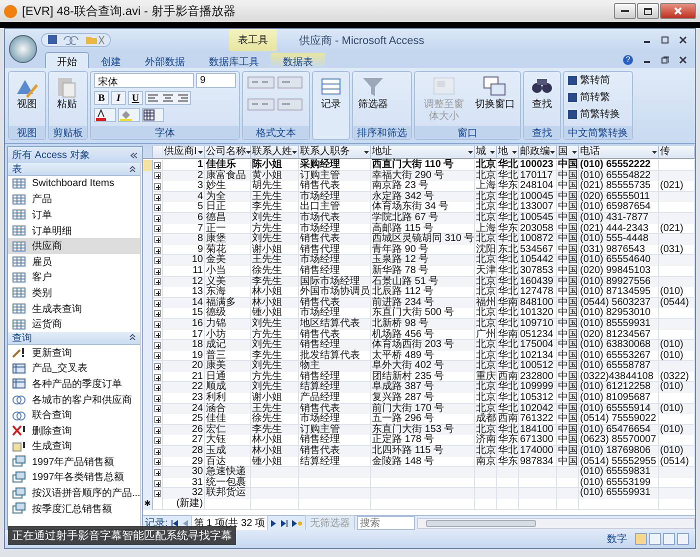 The height and width of the screenshot is (557, 700). I want to click on ribbon-button: 视图, so click(27, 92).